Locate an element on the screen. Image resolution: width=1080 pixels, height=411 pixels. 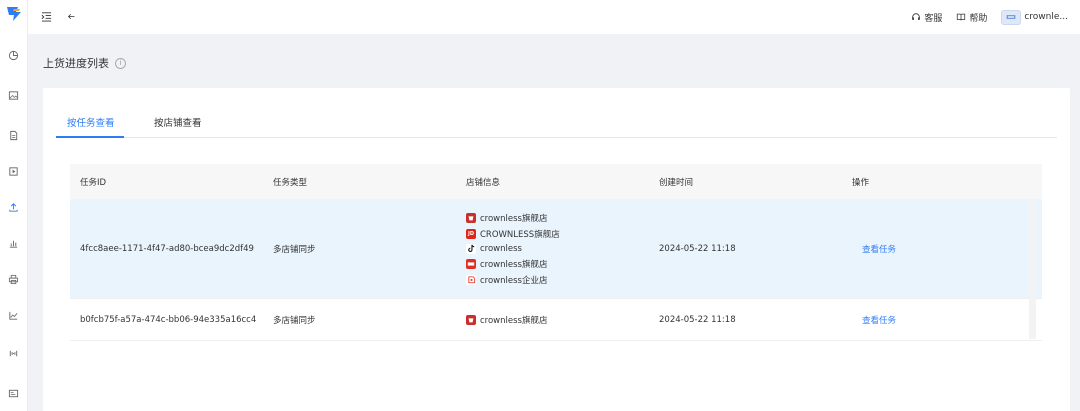
logo-icon is located at coordinates (14, 14).